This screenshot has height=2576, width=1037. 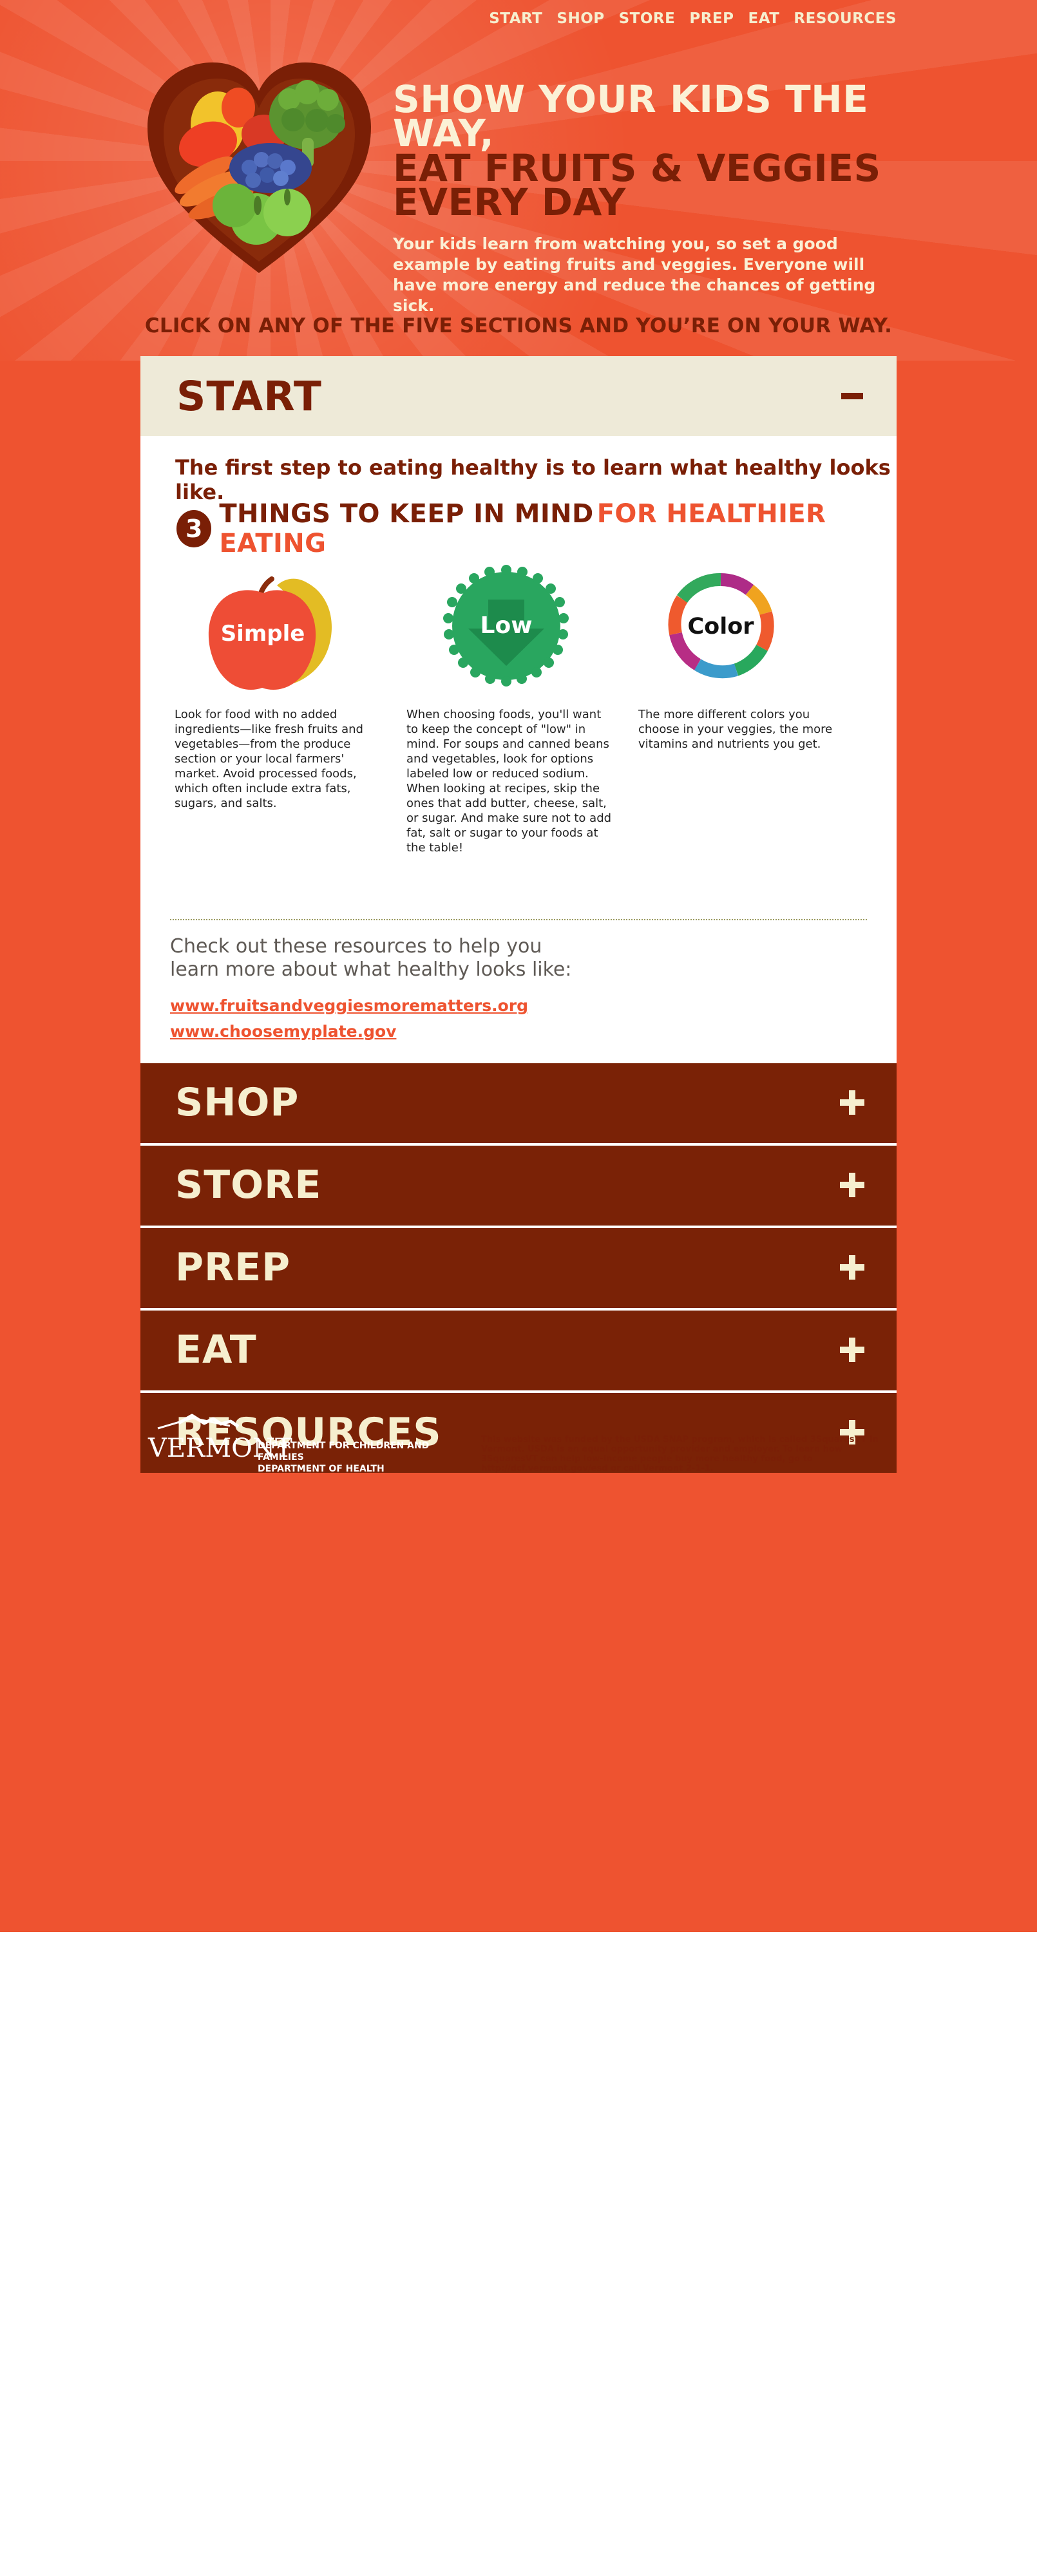 I want to click on tips-number-badge: 3, so click(x=194, y=528).